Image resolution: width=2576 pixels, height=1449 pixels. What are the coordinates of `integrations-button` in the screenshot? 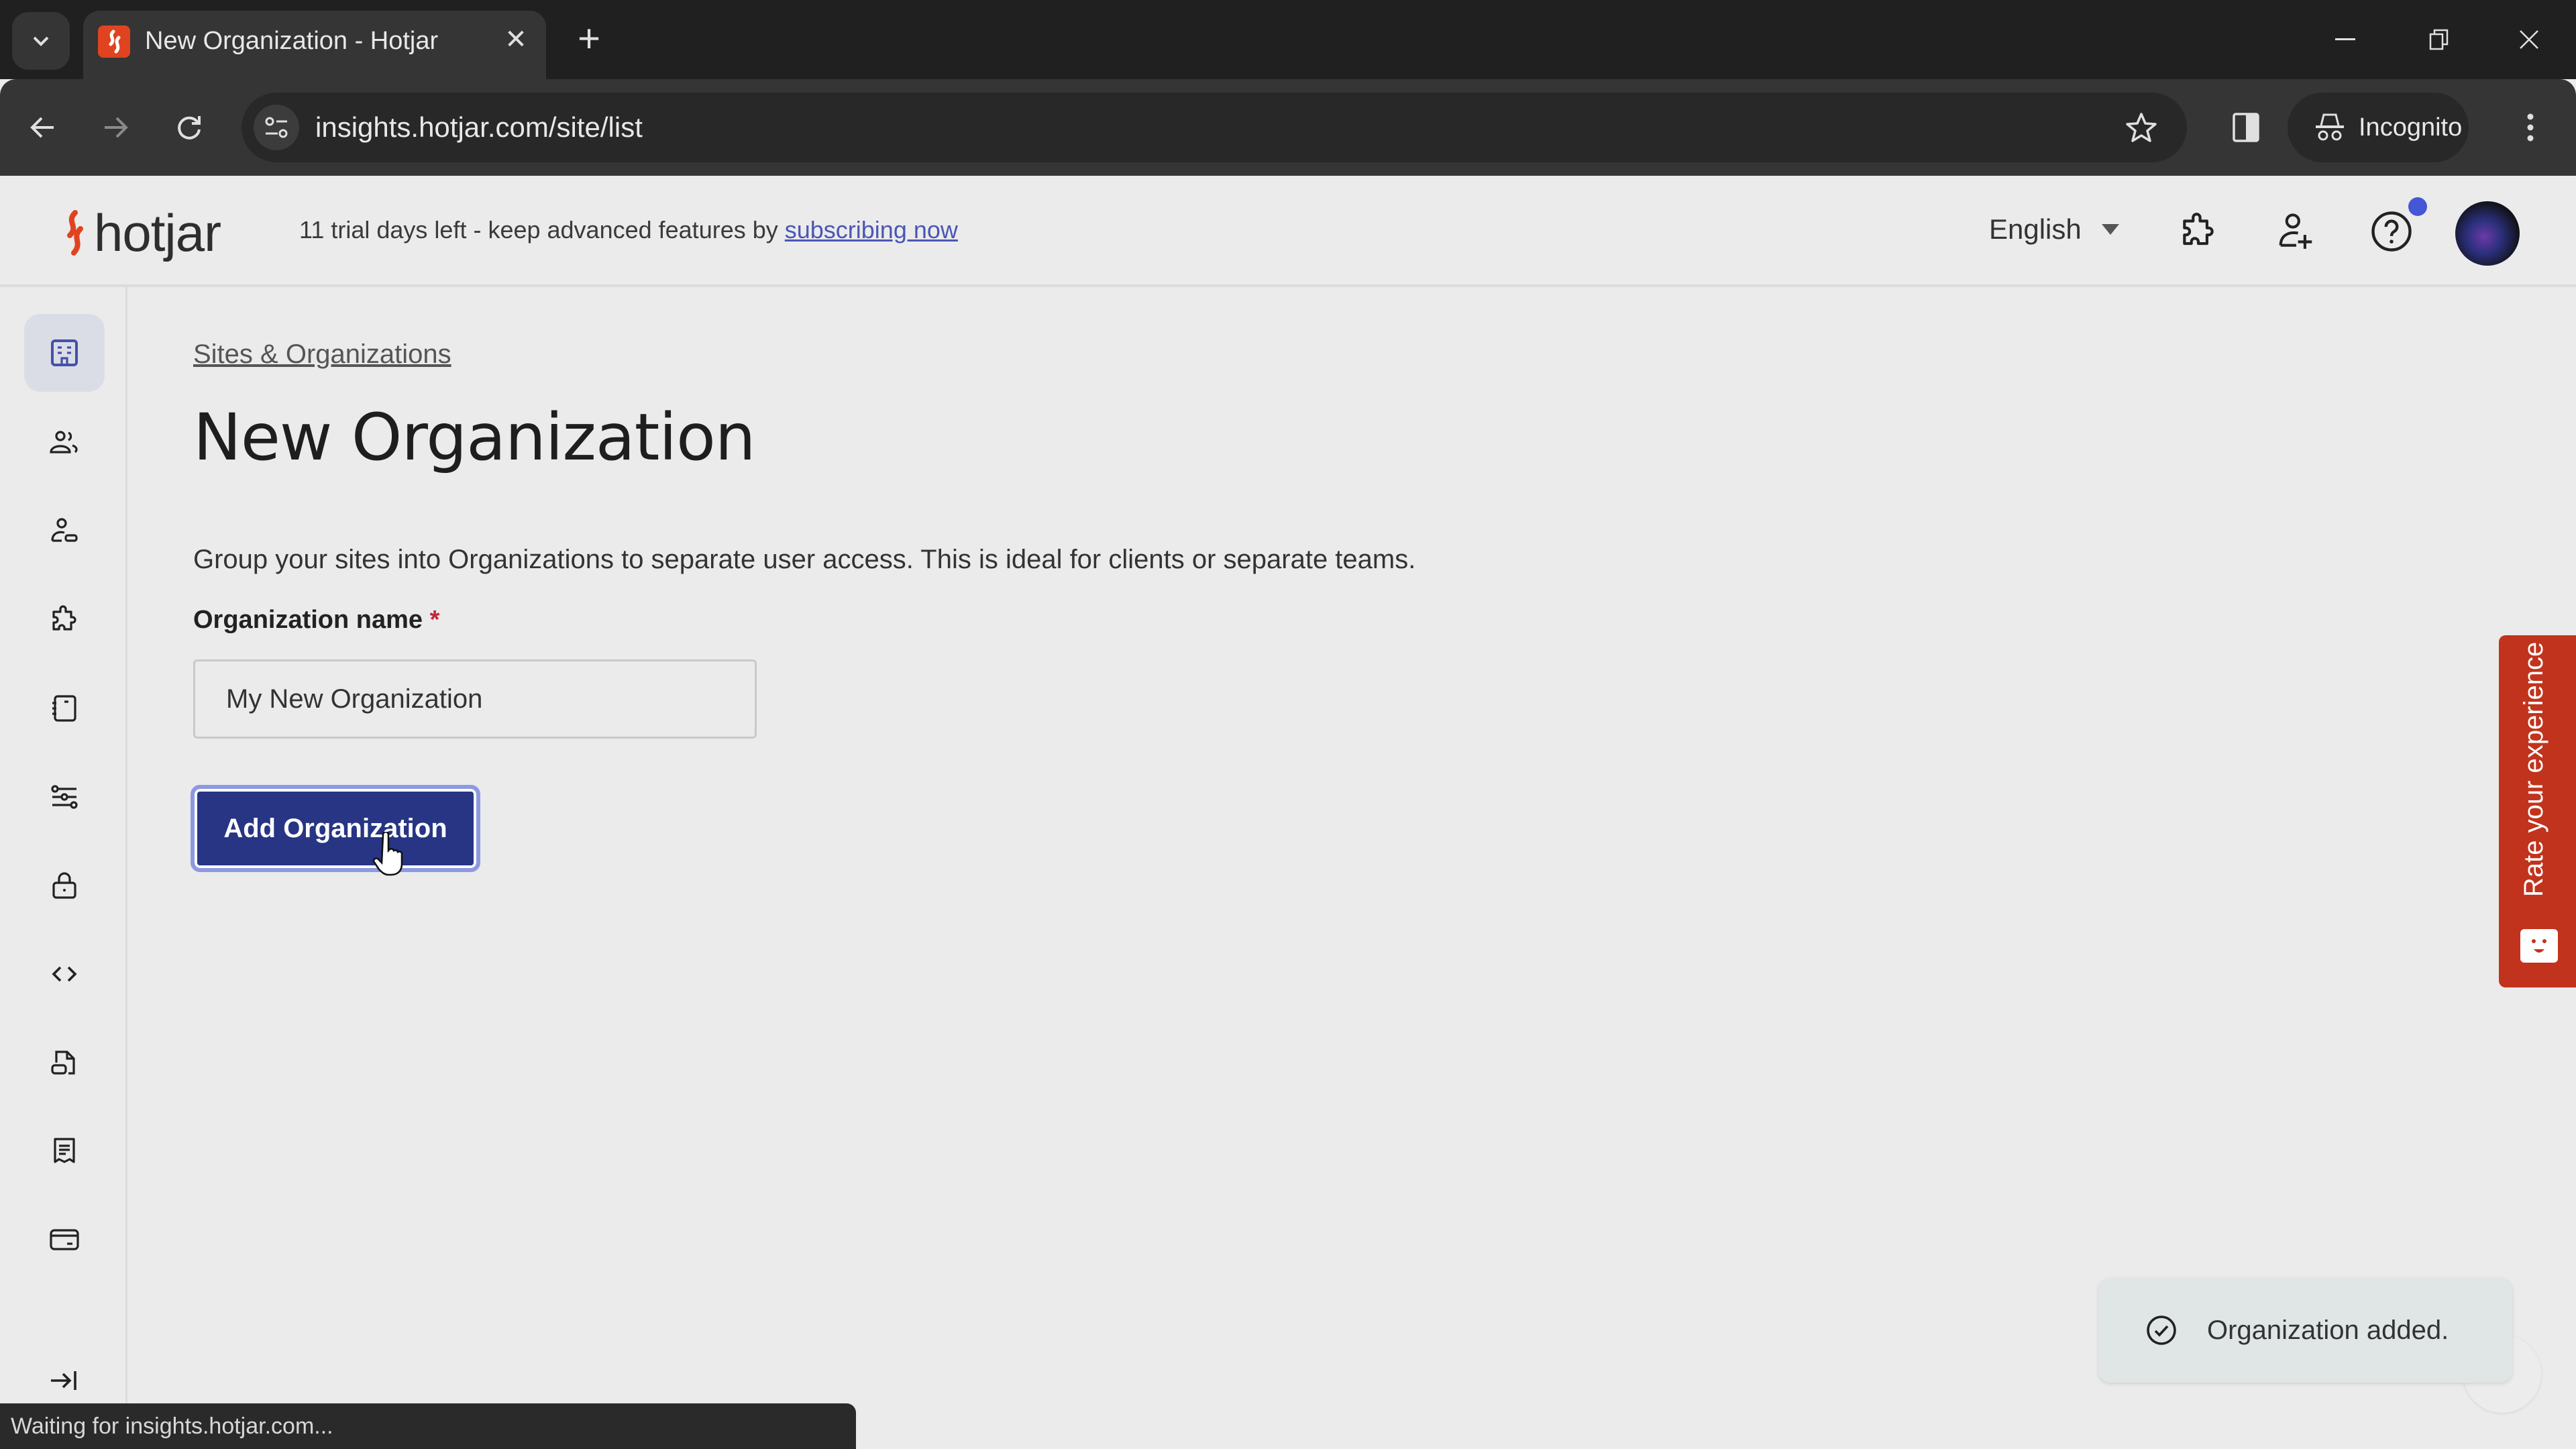 It's located at (2198, 231).